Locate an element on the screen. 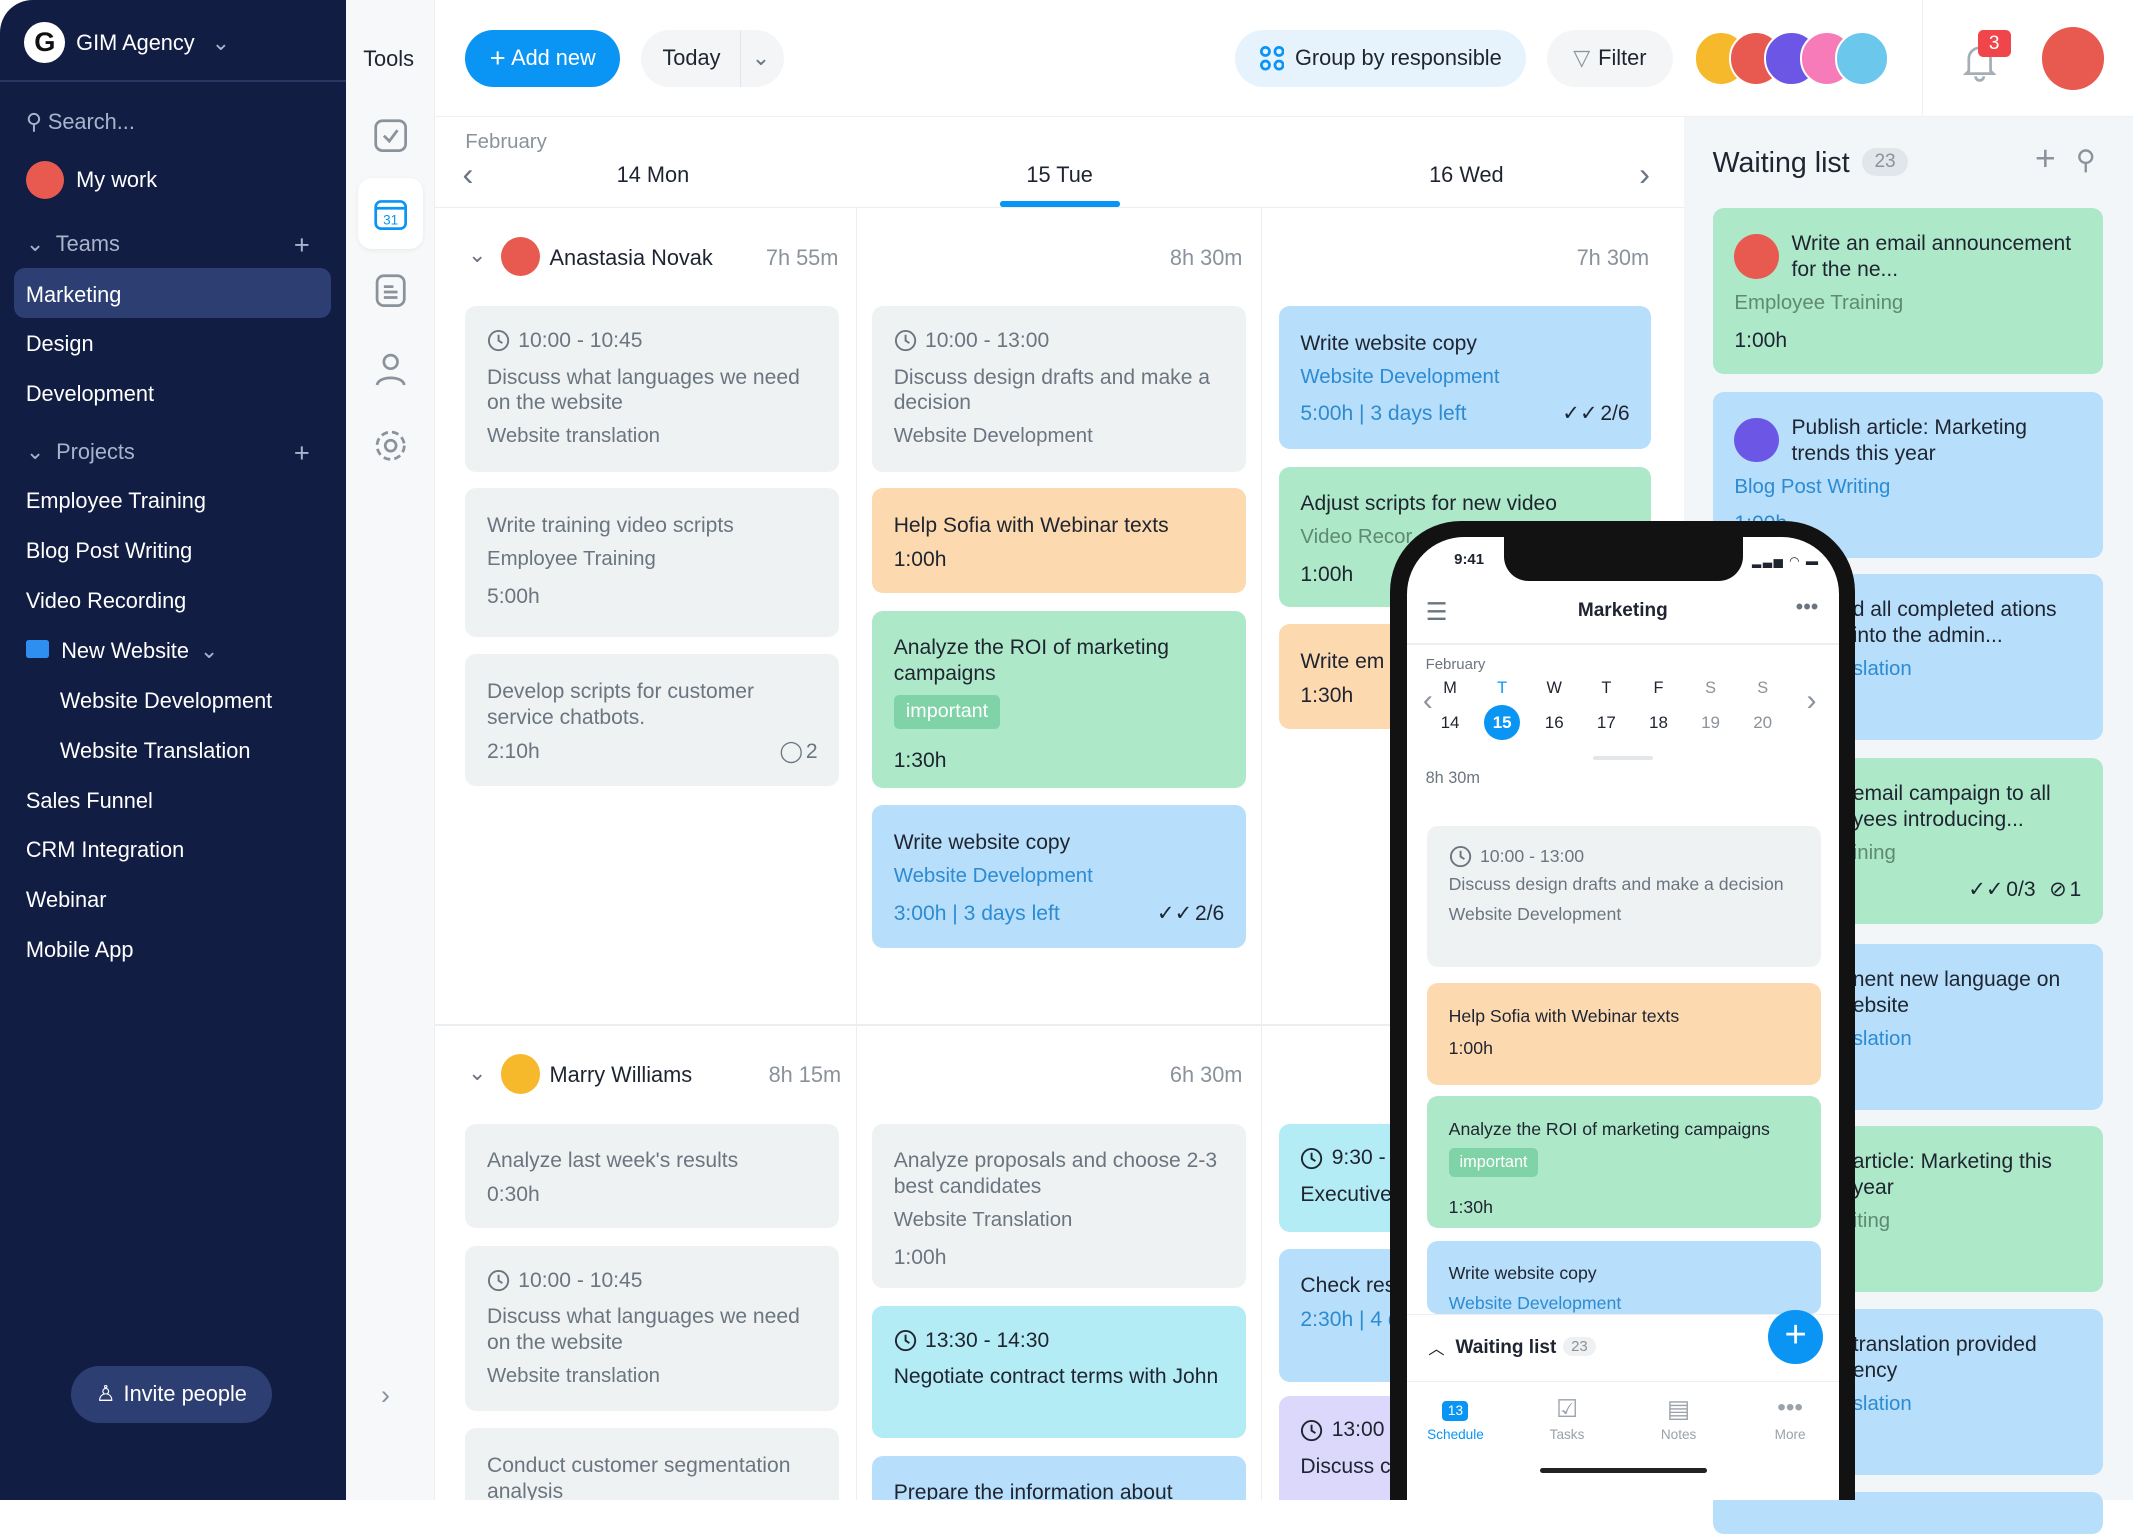 The image size is (2133, 1534). add-project-button: + is located at coordinates (302, 453).